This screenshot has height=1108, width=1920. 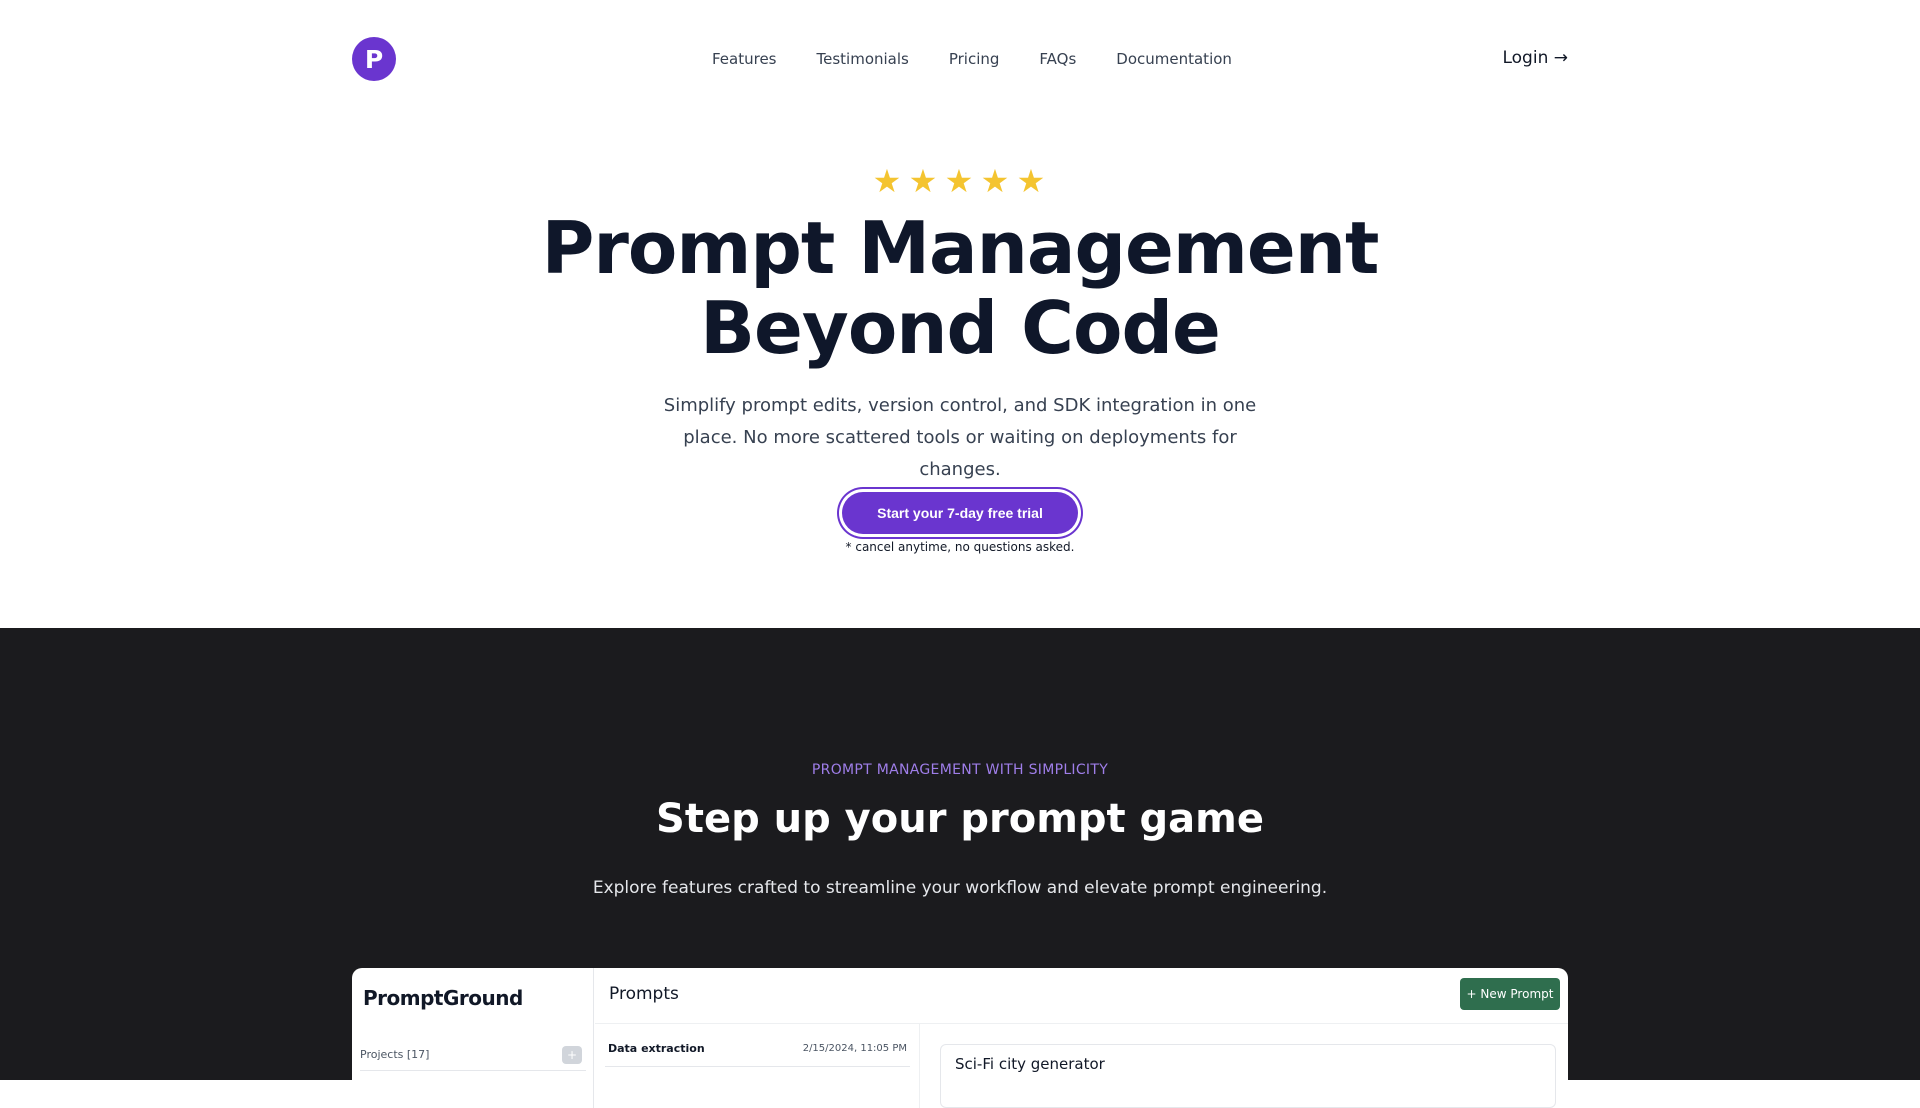 I want to click on login-link: Login →, so click(x=1535, y=58).